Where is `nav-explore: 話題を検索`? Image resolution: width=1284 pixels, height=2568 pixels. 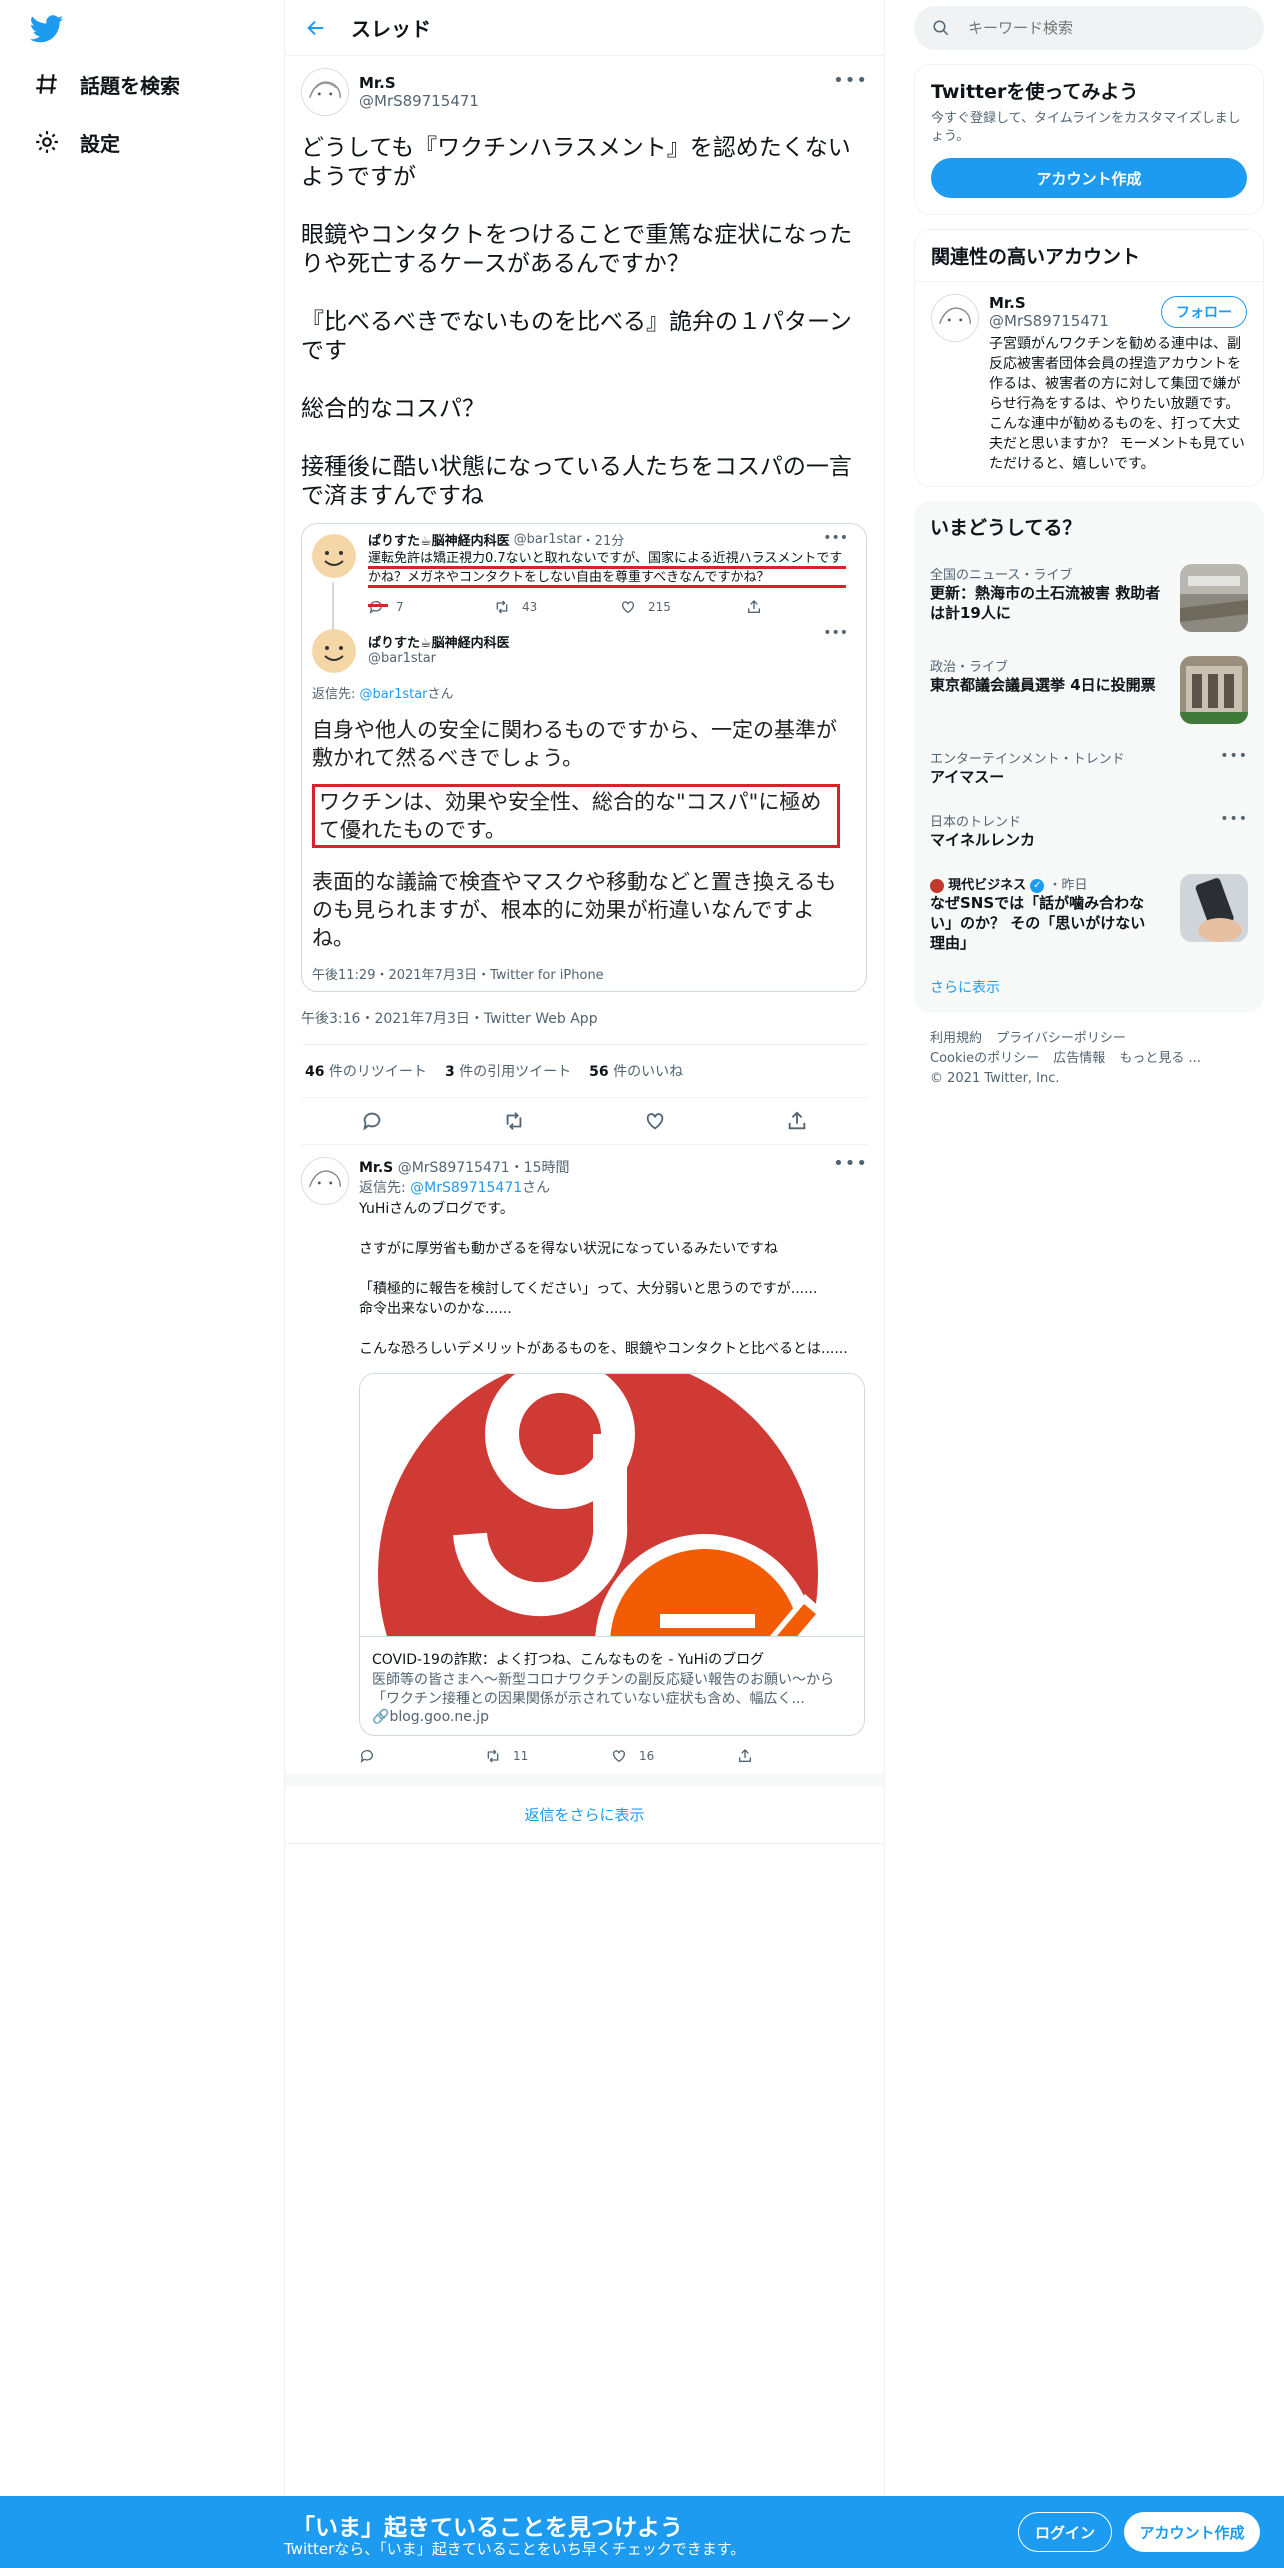
nav-explore: 話題を検索 is located at coordinates (107, 84).